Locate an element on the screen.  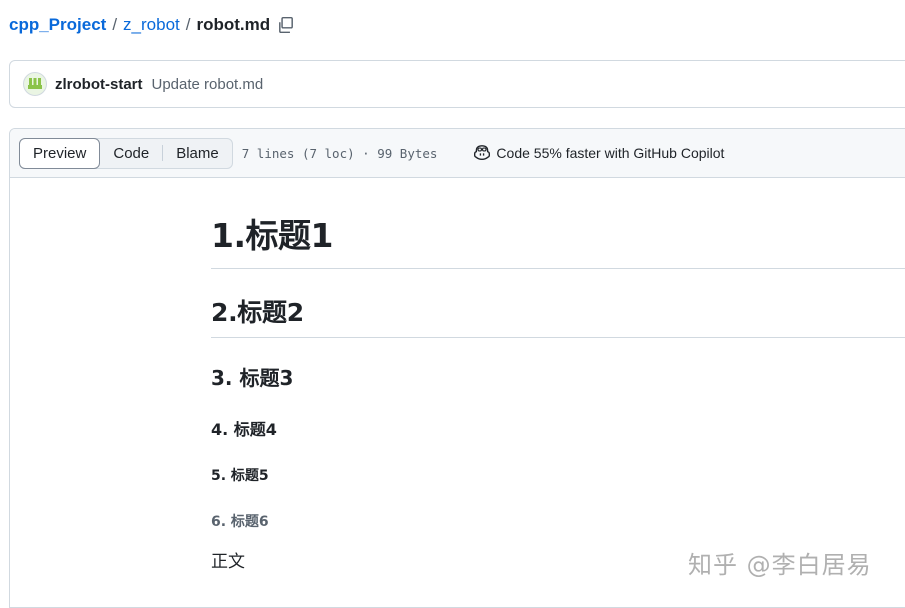
markdown-heading-2: 2.标题2 is located at coordinates (257, 312).